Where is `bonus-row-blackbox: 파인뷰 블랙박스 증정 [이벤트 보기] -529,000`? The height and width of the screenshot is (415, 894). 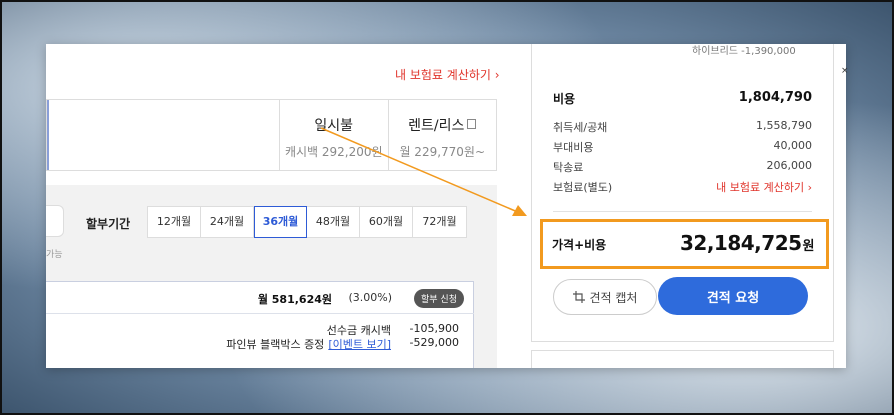
bonus-row-blackbox: 파인뷰 블랙박스 증정 [이벤트 보기] -529,000 is located at coordinates (342, 344).